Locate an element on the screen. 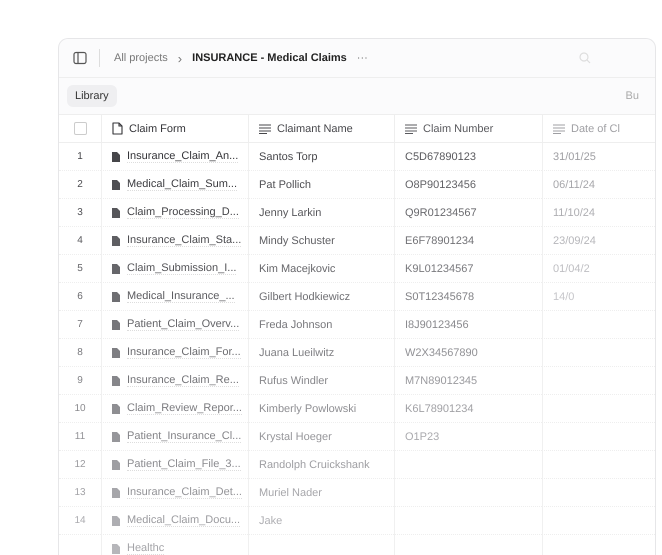 Image resolution: width=662 pixels, height=555 pixels. table-cell: Kim Macejkovic is located at coordinates (321, 269).